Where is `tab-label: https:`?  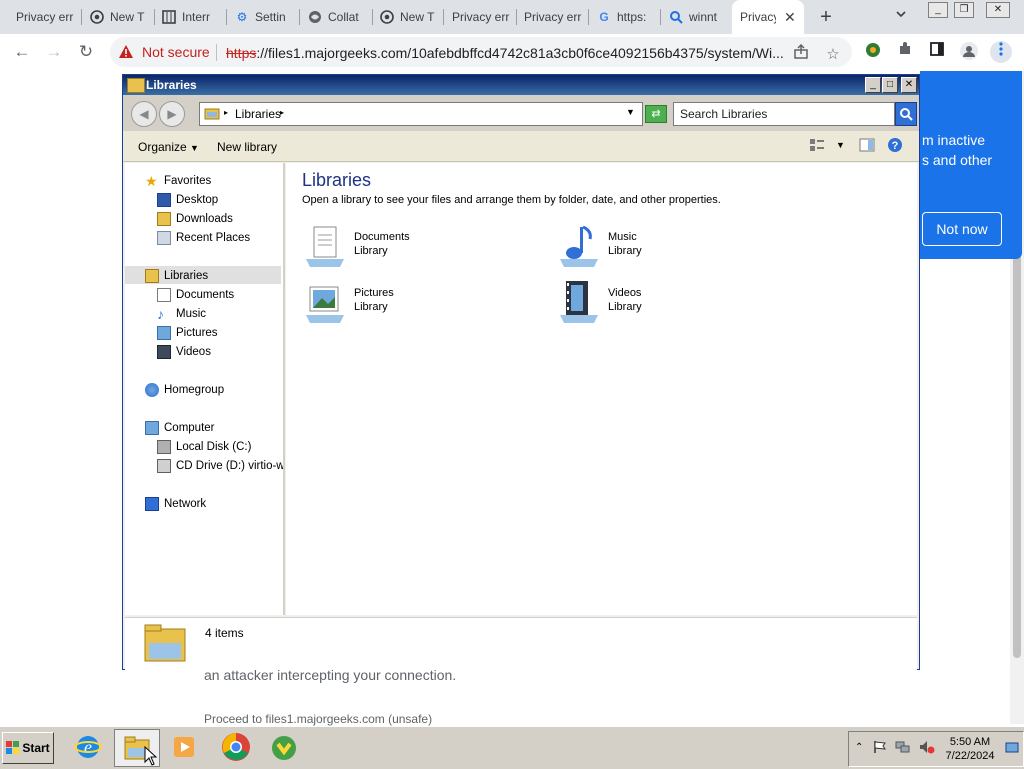
tab-label: https: is located at coordinates (632, 17).